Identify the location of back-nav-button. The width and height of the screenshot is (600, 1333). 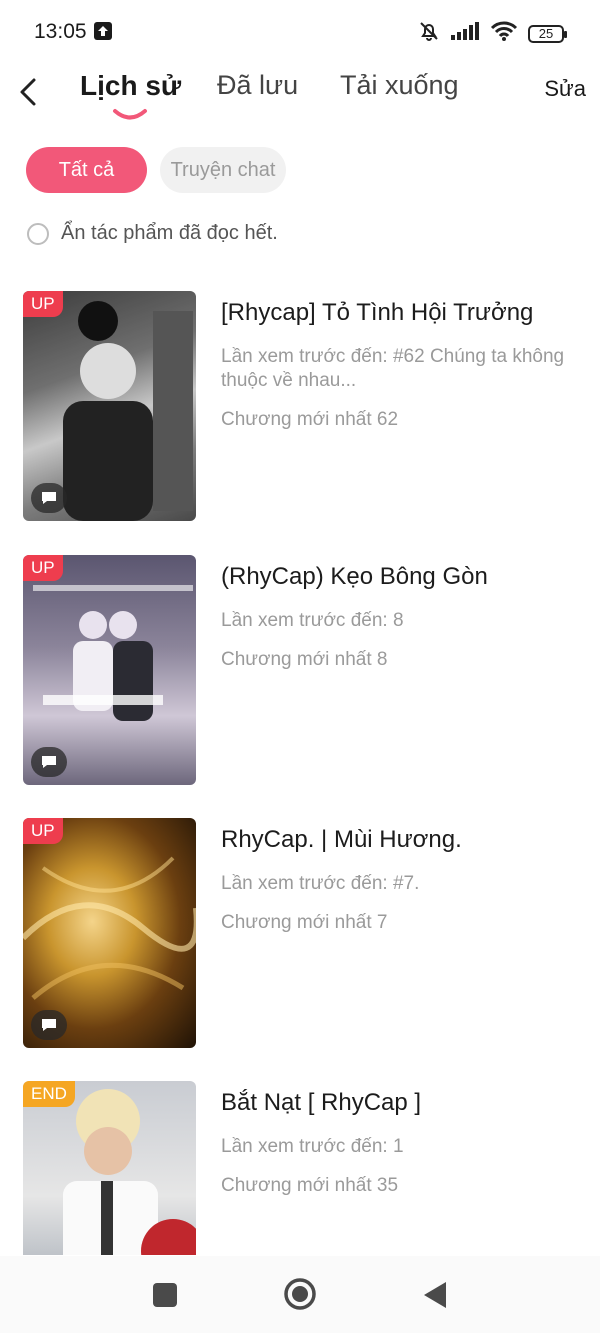
(435, 1297).